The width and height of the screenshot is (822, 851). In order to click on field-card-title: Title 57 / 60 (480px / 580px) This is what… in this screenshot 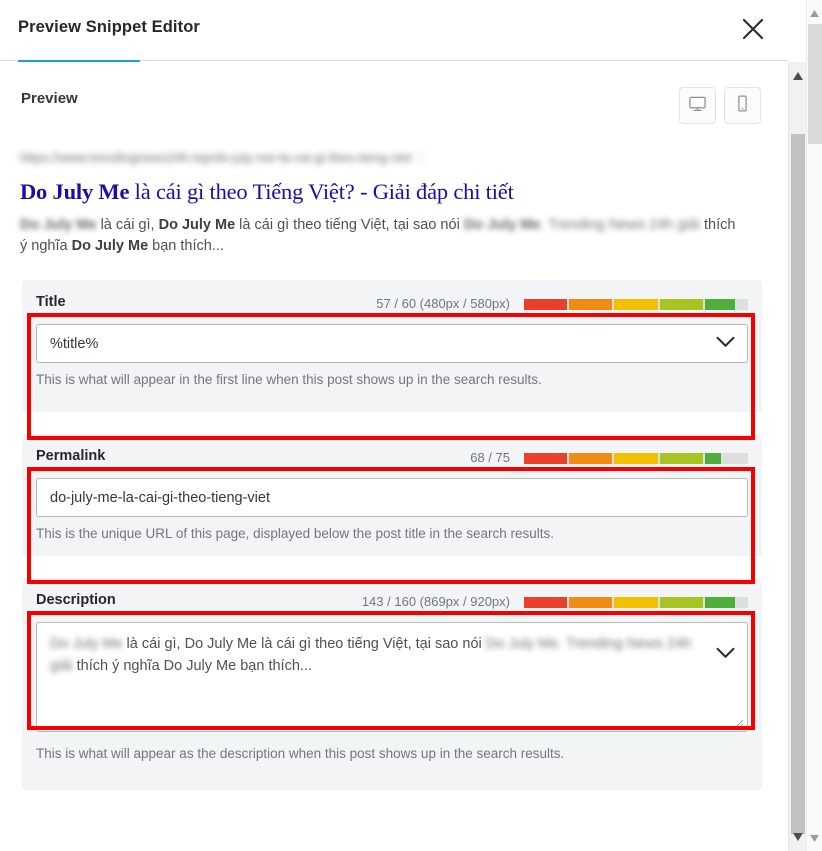, I will do `click(392, 346)`.